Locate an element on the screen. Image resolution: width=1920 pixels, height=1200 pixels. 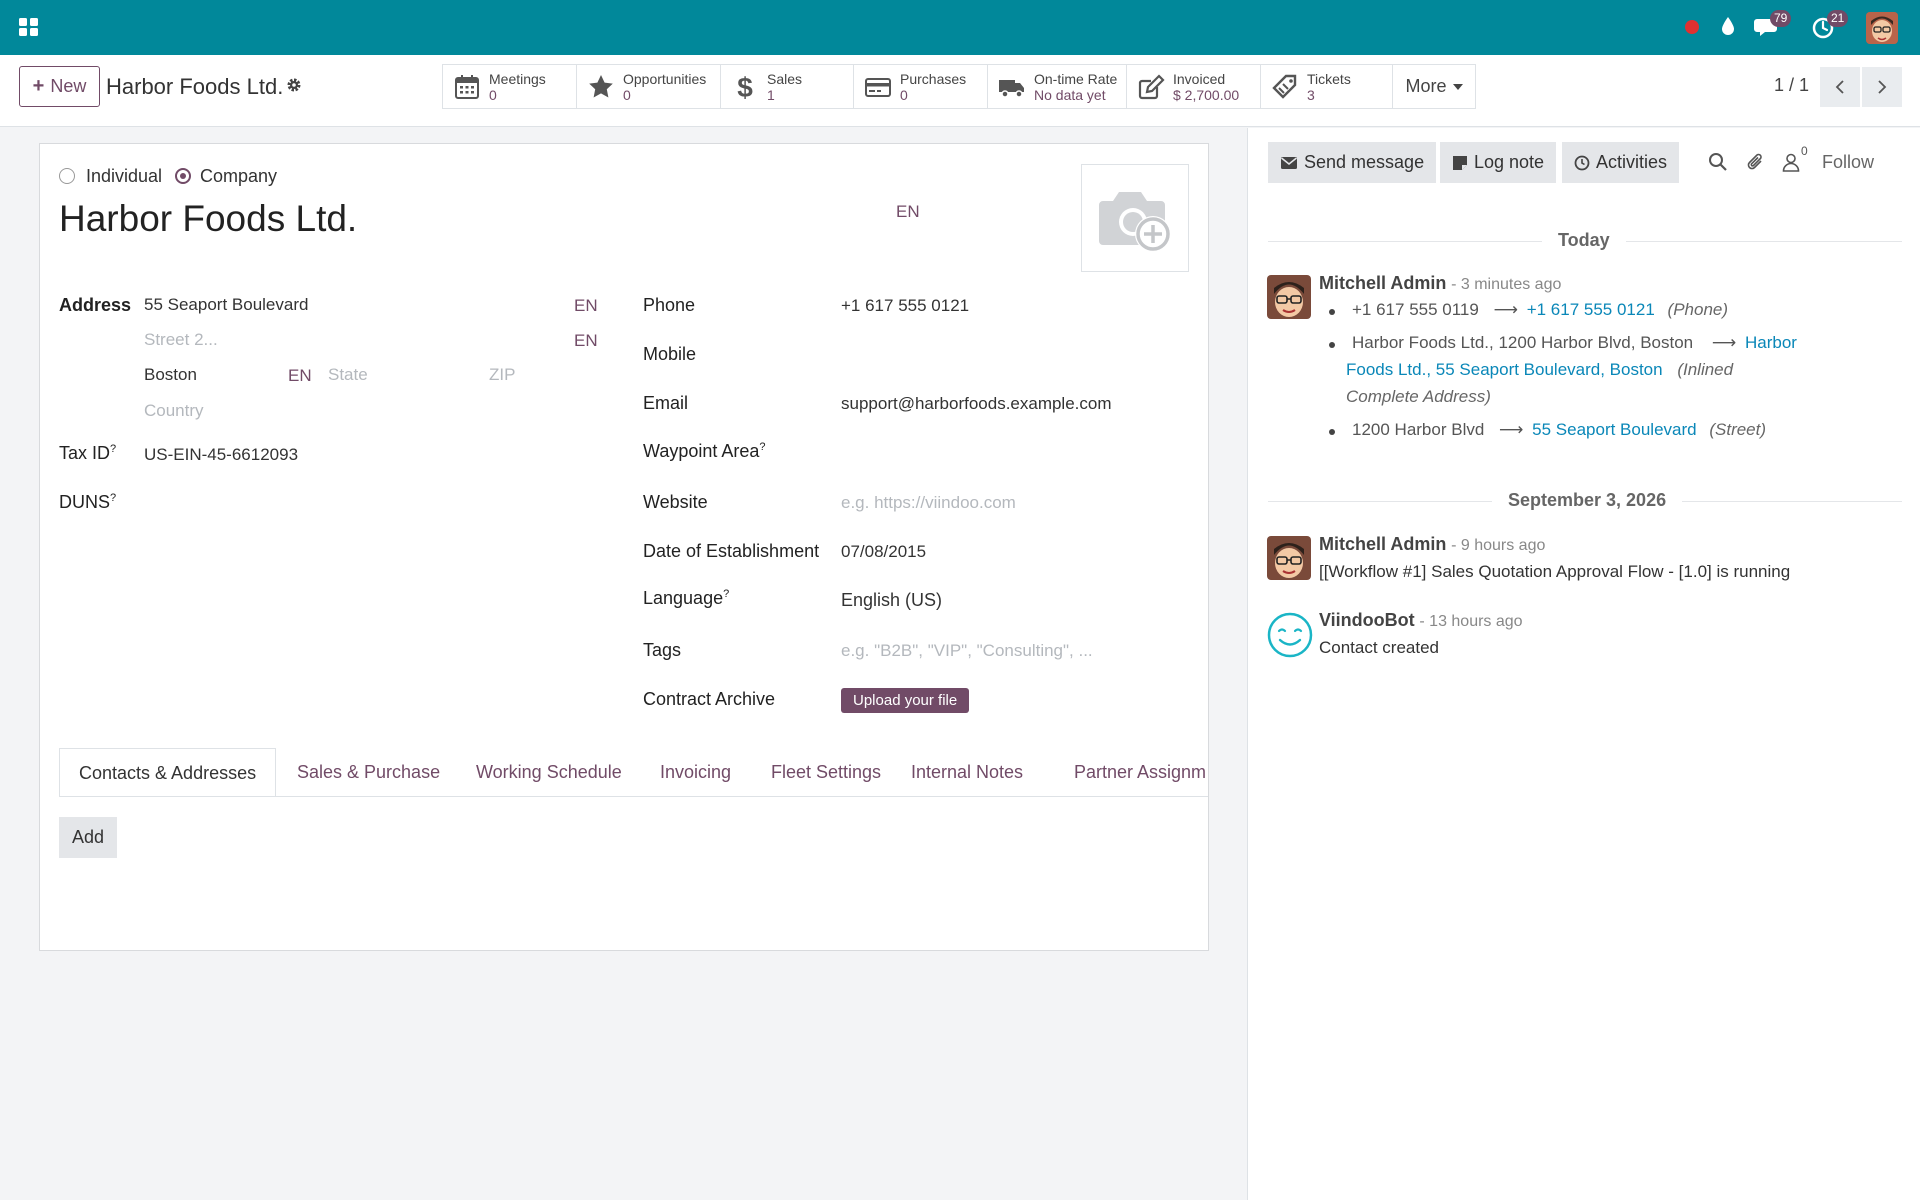
zip-input: ZIP is located at coordinates (502, 375).